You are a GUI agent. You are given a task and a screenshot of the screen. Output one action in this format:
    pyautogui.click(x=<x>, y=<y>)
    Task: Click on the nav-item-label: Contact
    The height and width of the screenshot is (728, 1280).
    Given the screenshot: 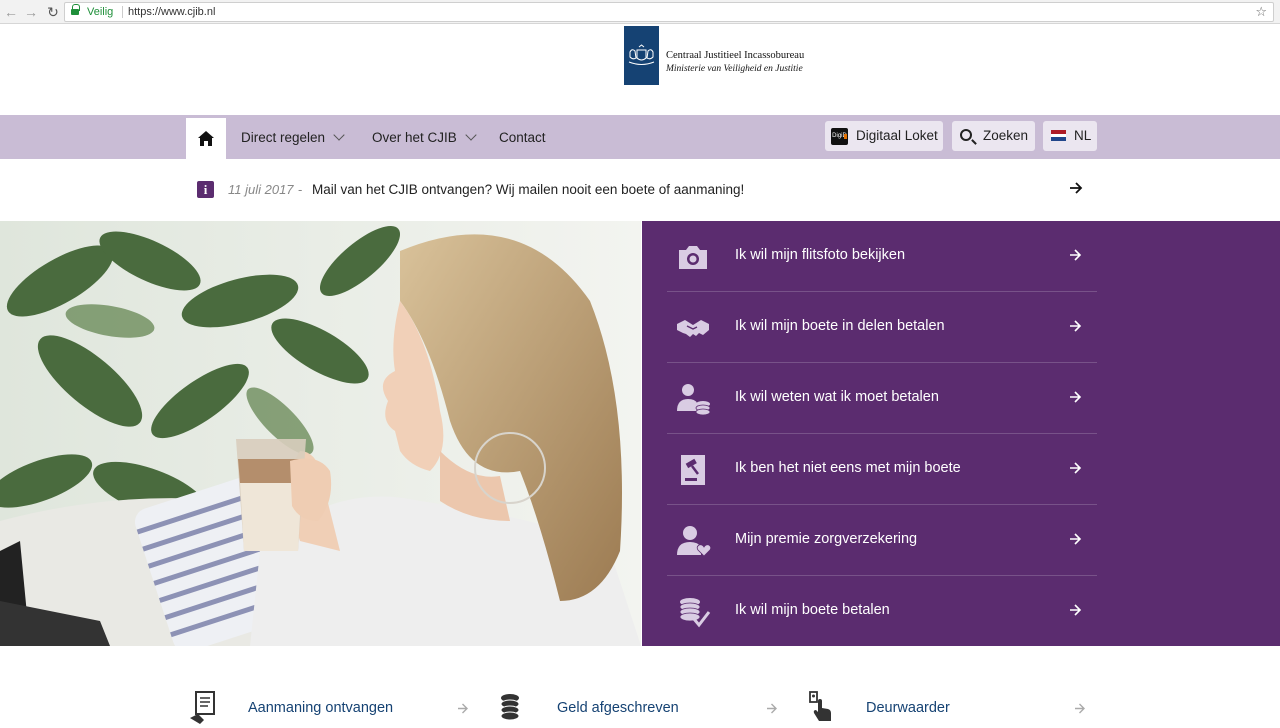 What is the action you would take?
    pyautogui.click(x=522, y=137)
    